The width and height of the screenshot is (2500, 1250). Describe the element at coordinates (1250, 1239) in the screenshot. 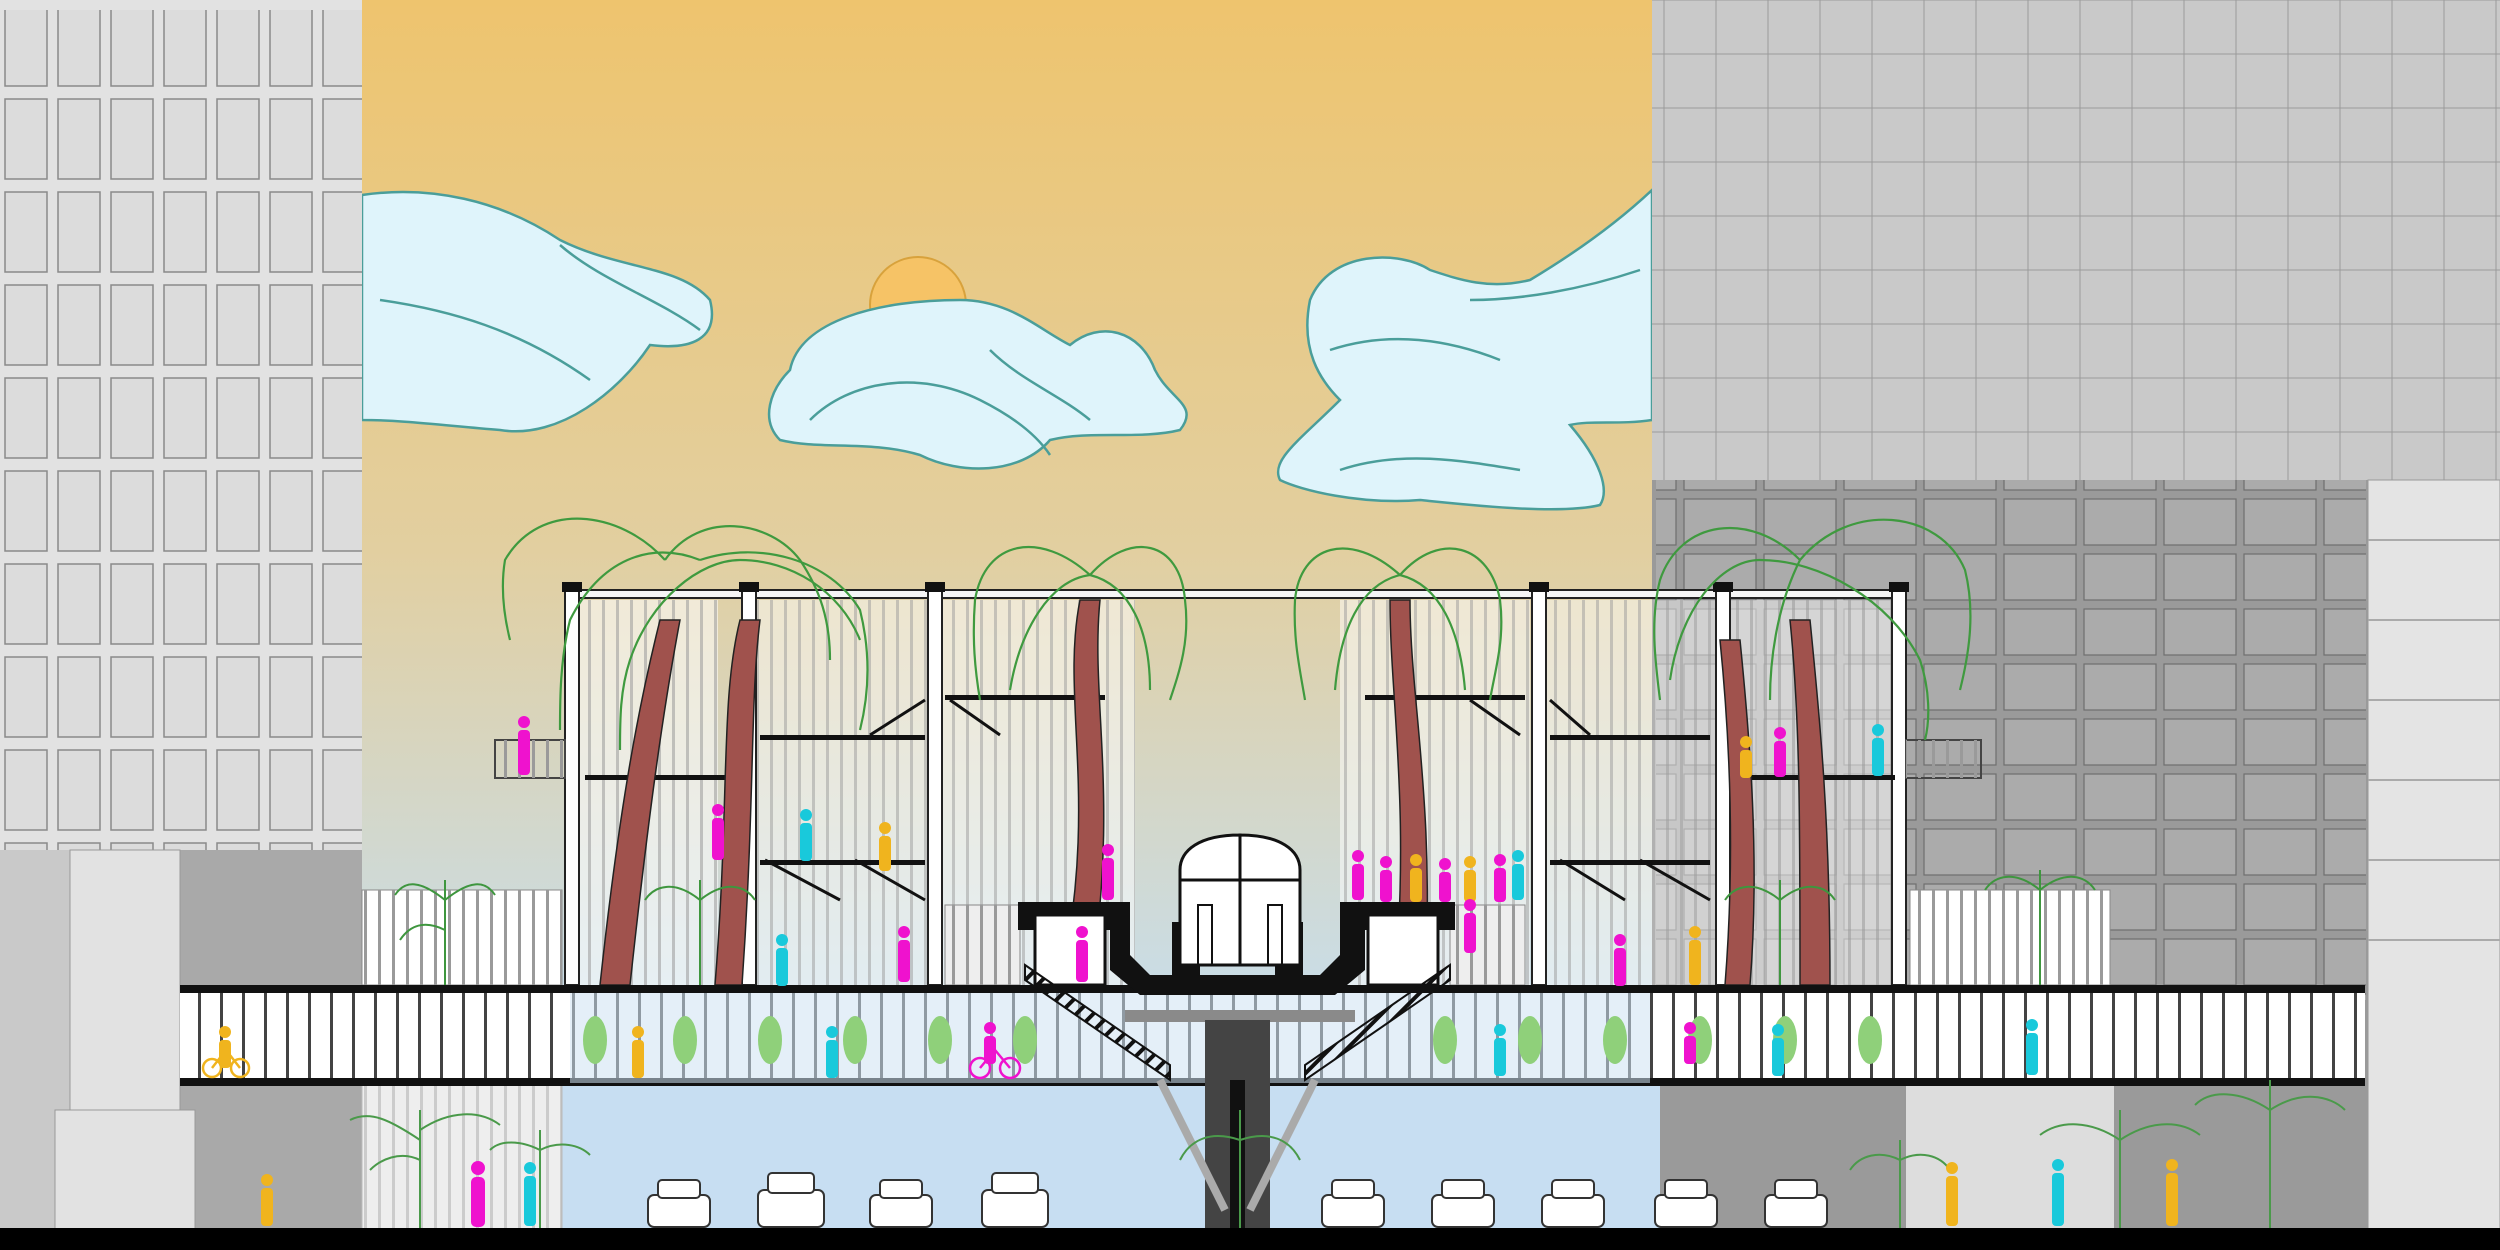

I see `ground-line` at that location.